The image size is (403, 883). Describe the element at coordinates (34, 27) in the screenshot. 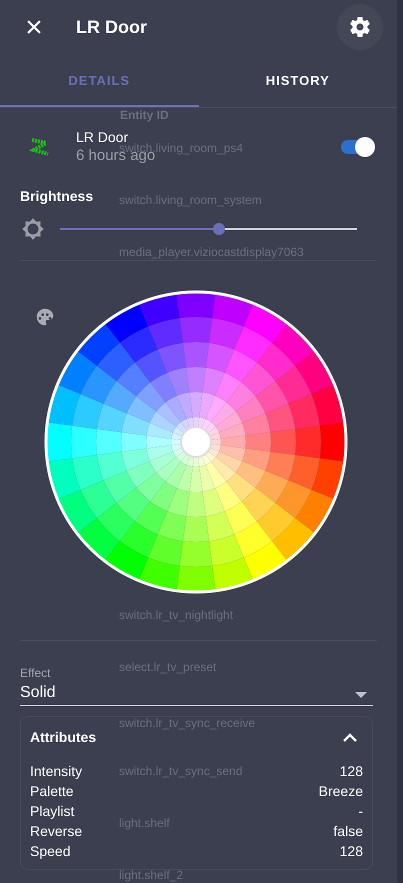

I see `close-button: ×` at that location.